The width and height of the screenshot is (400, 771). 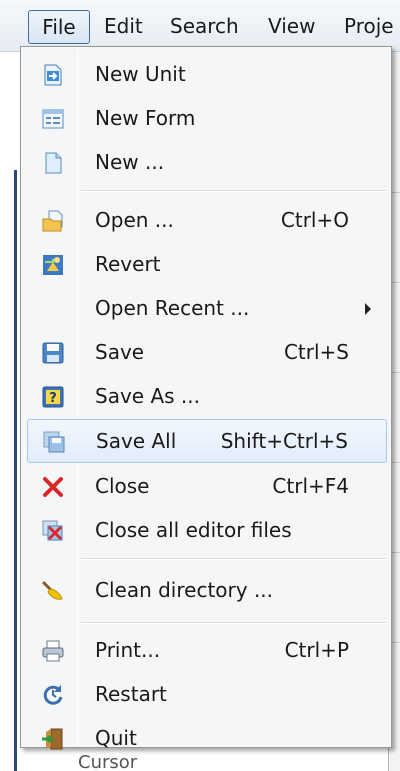 I want to click on restart-icon, so click(x=53, y=695).